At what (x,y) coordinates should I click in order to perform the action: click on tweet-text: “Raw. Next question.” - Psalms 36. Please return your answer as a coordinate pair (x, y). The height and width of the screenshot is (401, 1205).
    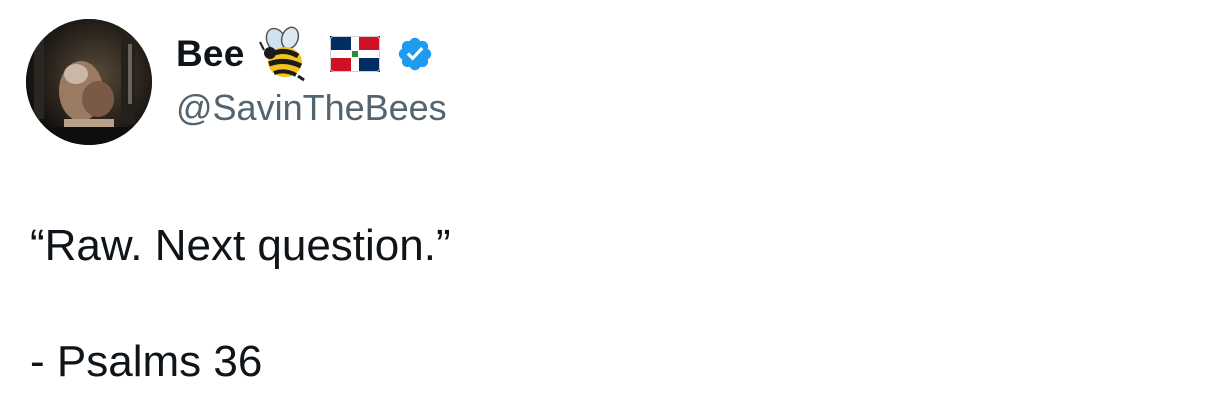
    Looking at the image, I should click on (240, 304).